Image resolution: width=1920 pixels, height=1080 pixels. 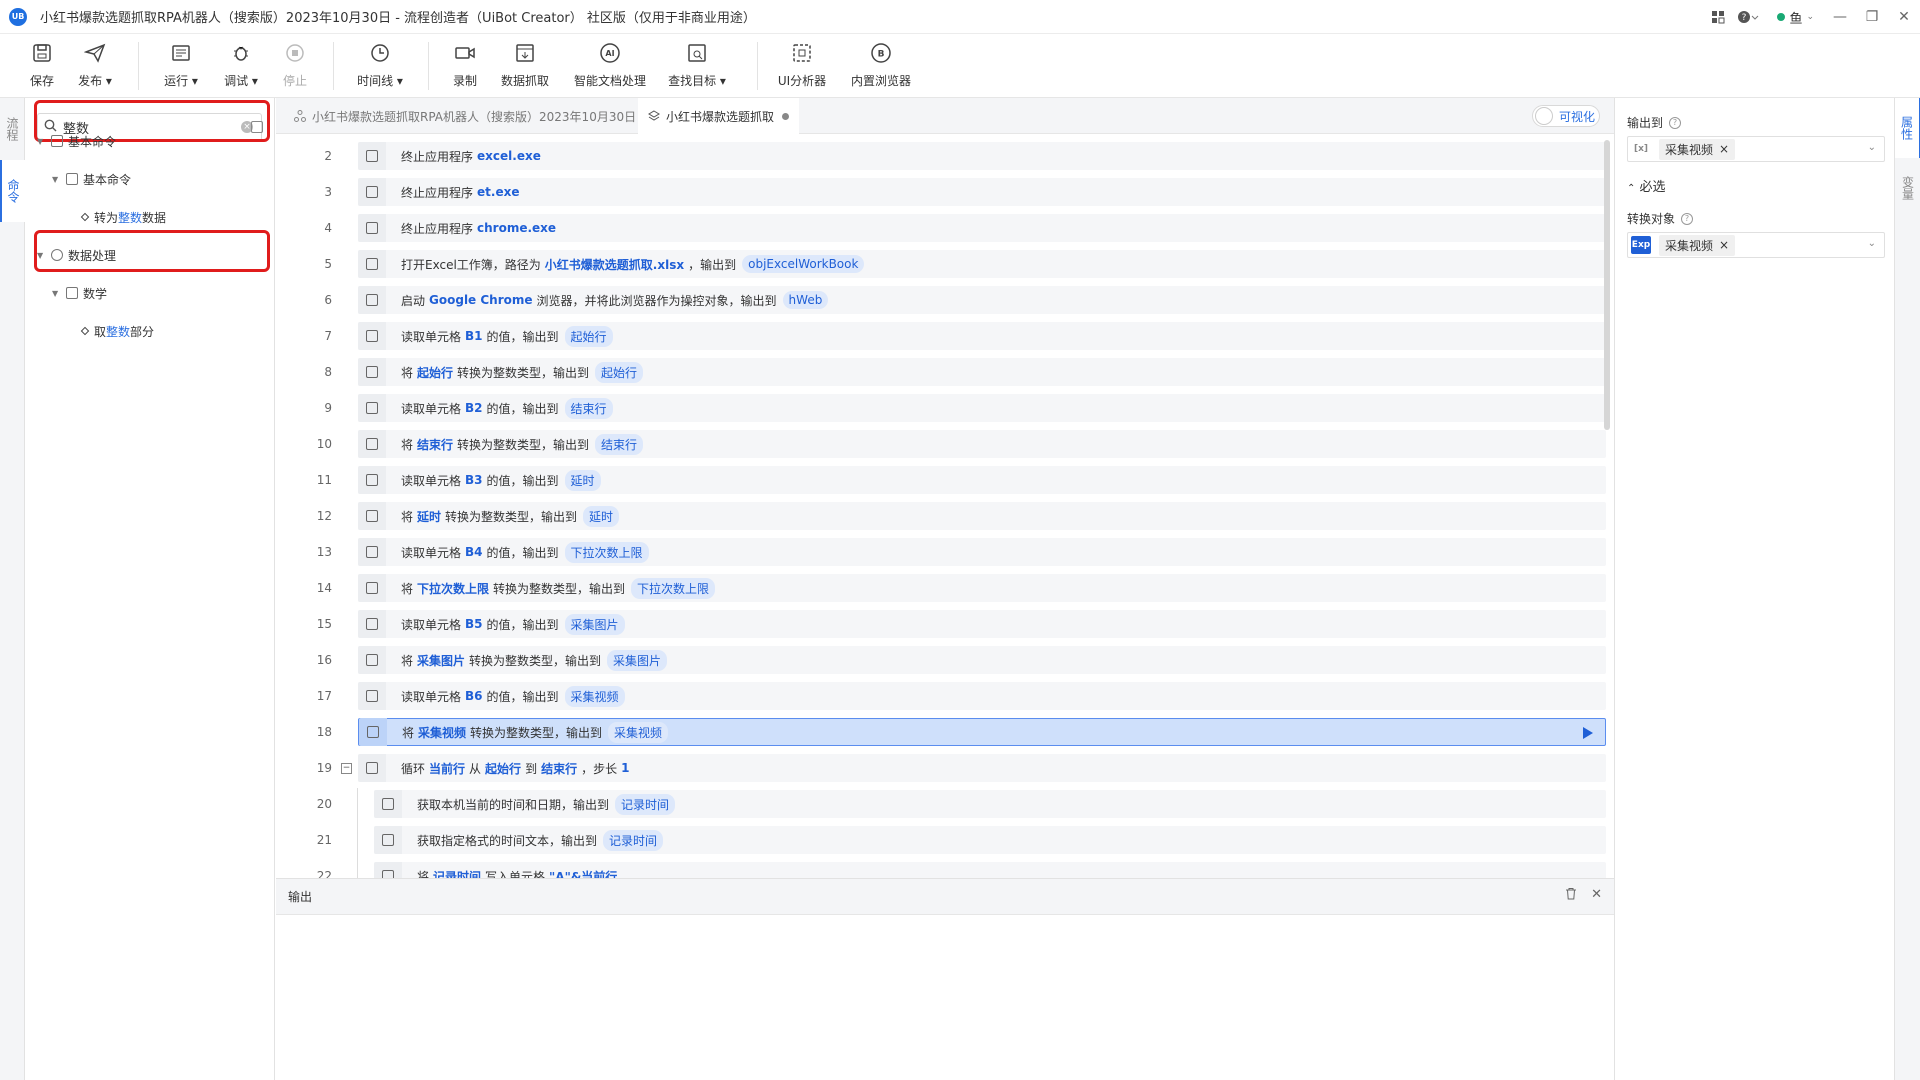 What do you see at coordinates (982, 516) in the screenshot?
I see `code-block: 将延时 转换为整数类型，输出到 延时` at bounding box center [982, 516].